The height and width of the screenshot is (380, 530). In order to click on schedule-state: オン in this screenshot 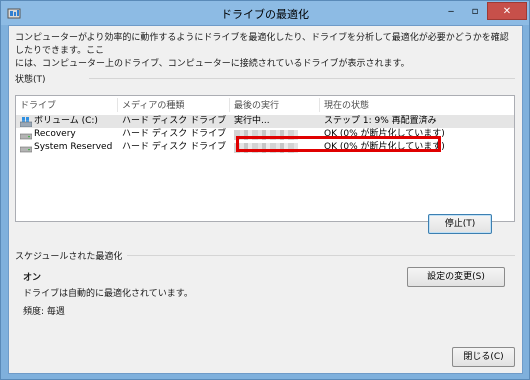, I will do `click(32, 278)`.